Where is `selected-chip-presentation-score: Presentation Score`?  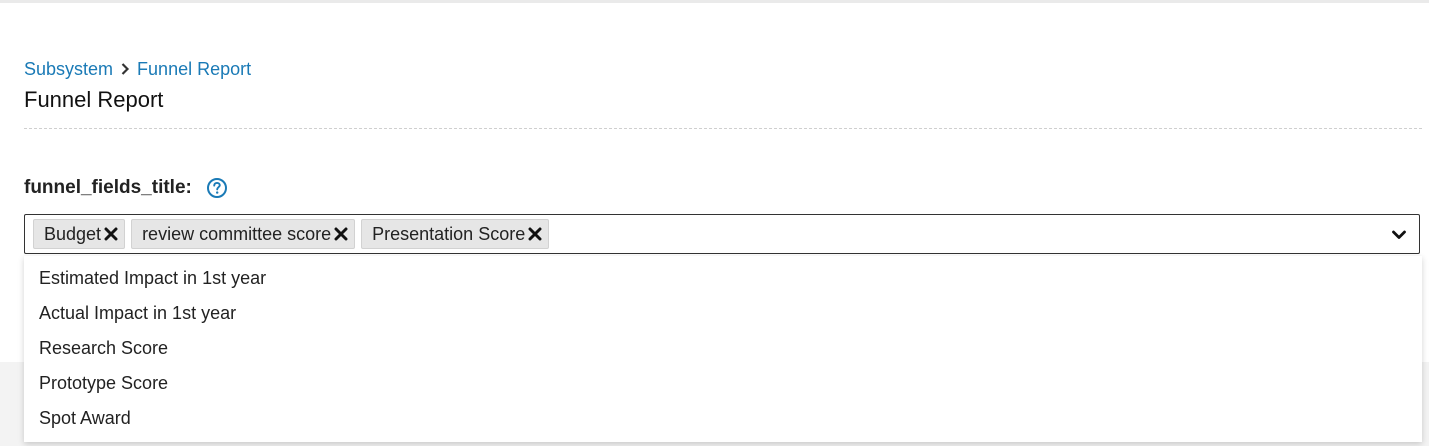 selected-chip-presentation-score: Presentation Score is located at coordinates (455, 234).